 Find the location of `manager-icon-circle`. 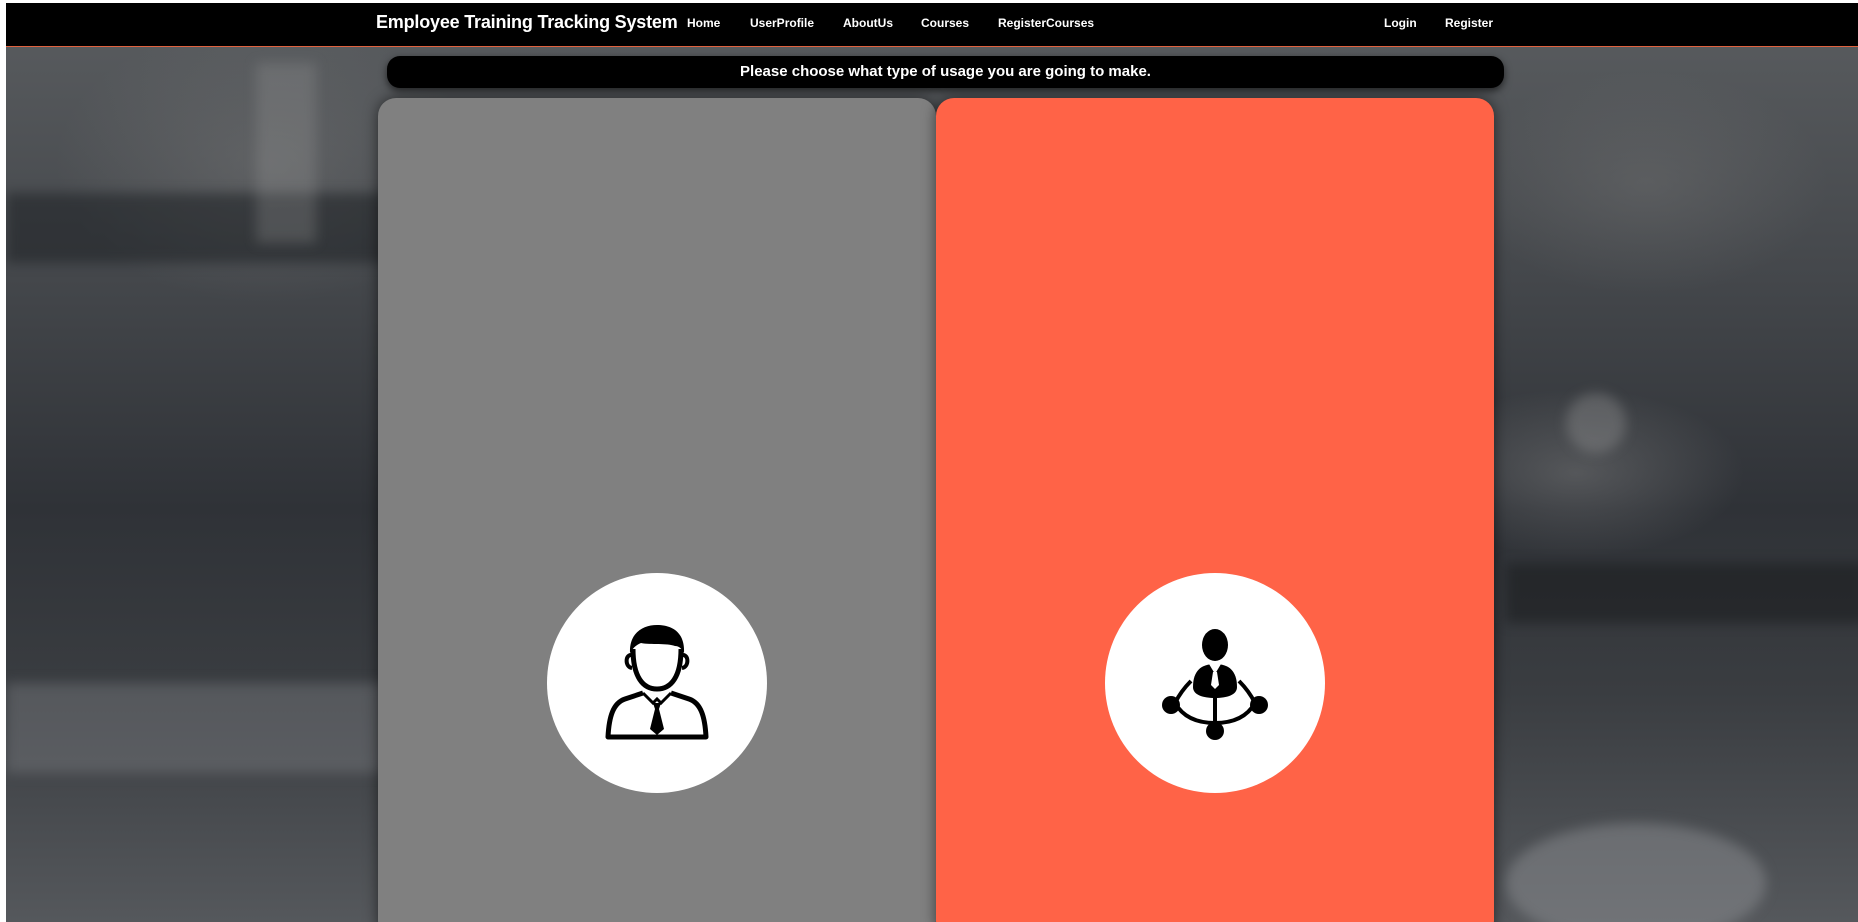

manager-icon-circle is located at coordinates (1215, 683).